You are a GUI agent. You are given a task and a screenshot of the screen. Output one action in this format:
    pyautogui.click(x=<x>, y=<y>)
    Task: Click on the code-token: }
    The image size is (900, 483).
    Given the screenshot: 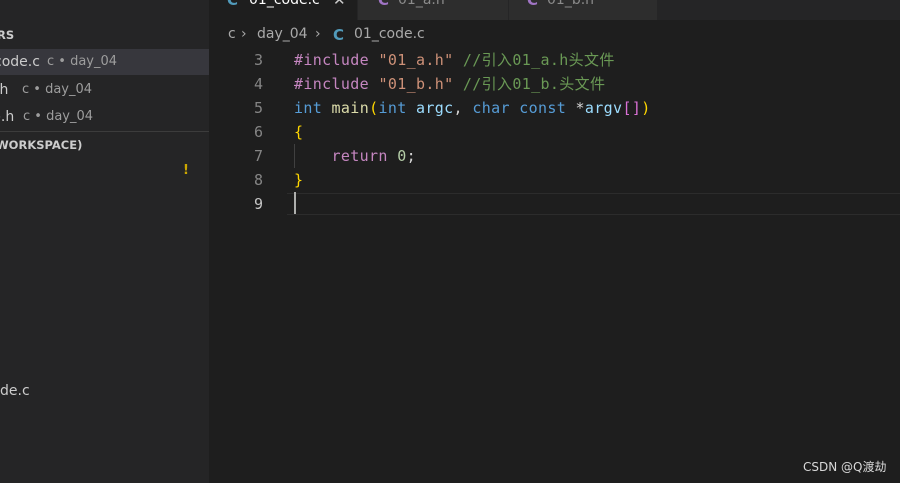 What is the action you would take?
    pyautogui.click(x=299, y=180)
    